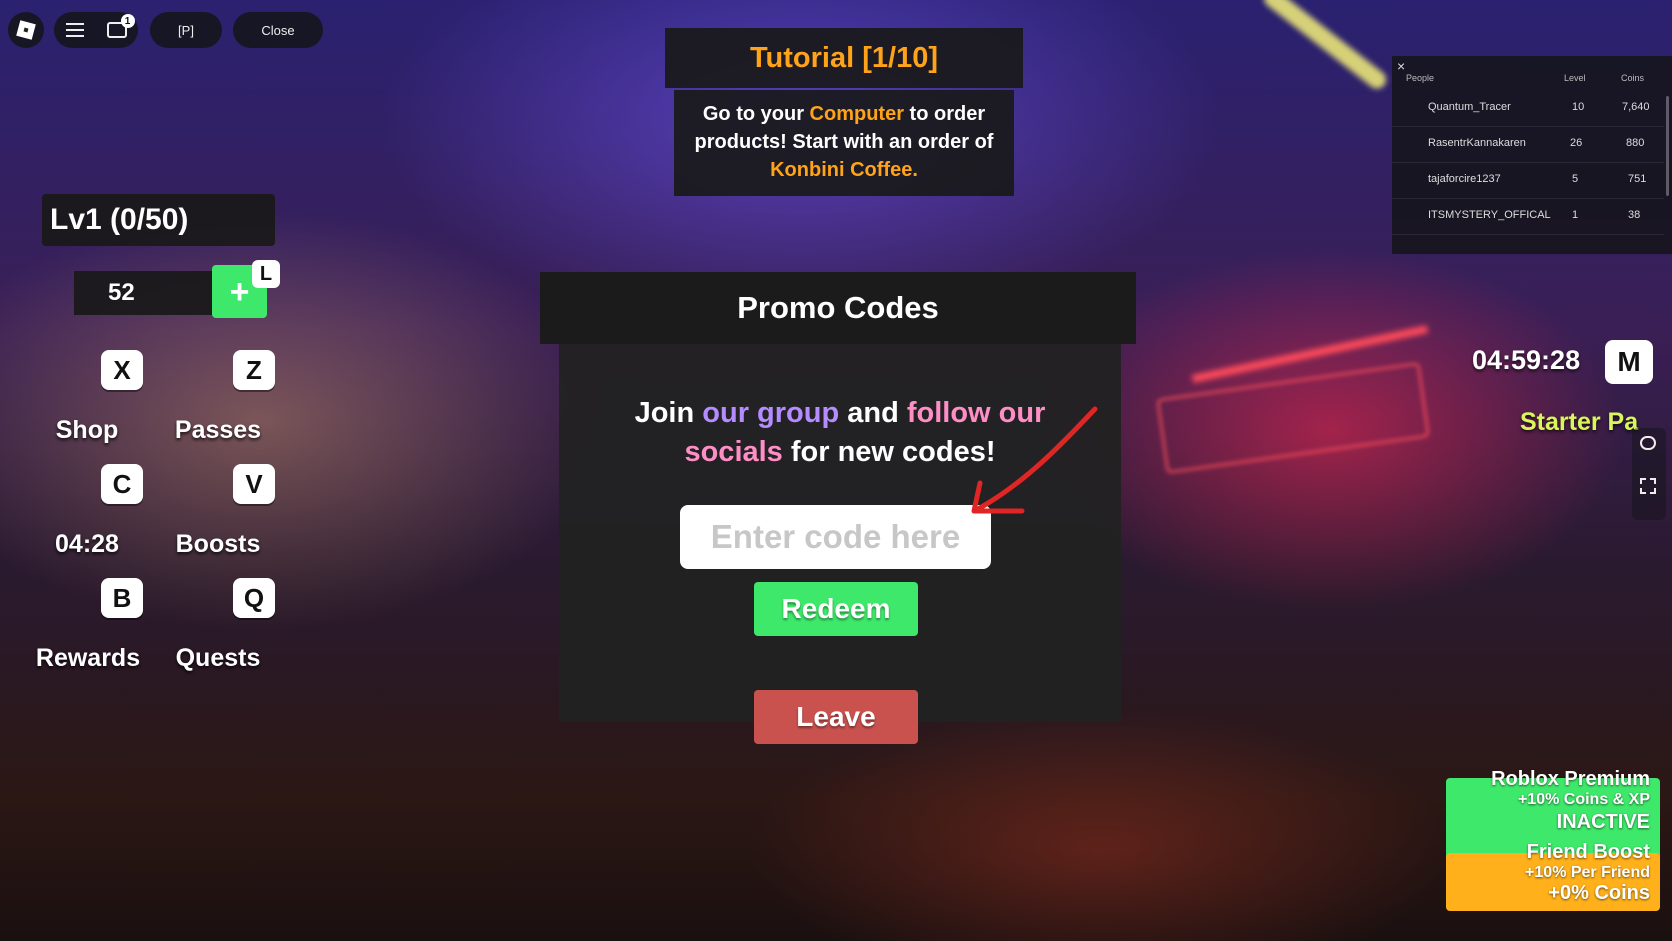  What do you see at coordinates (122, 370) in the screenshot?
I see `shop-hotkey: X` at bounding box center [122, 370].